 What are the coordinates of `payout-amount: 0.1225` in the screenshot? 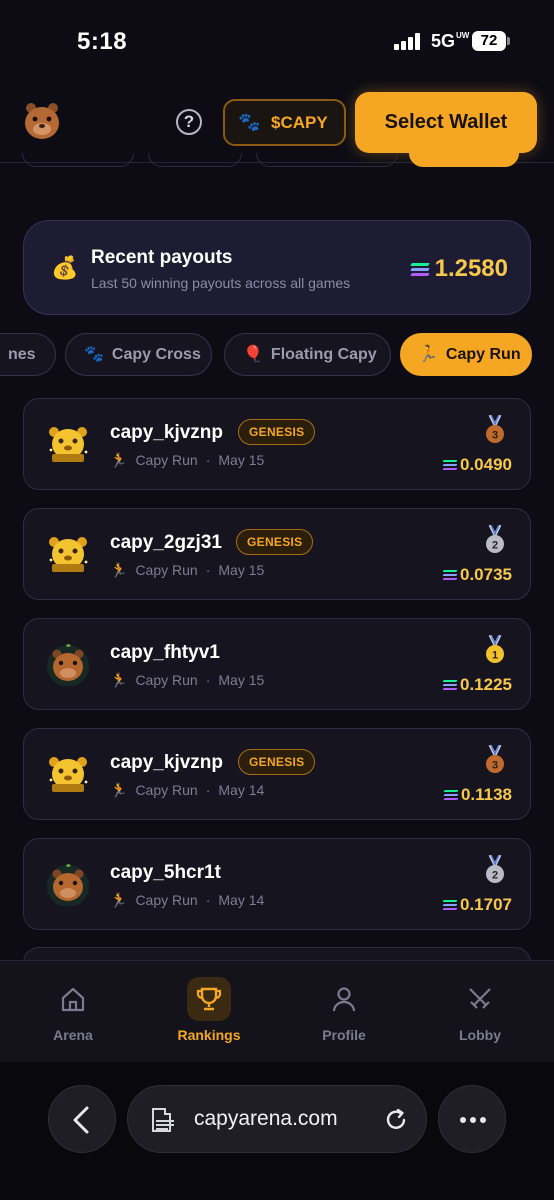 It's located at (477, 685).